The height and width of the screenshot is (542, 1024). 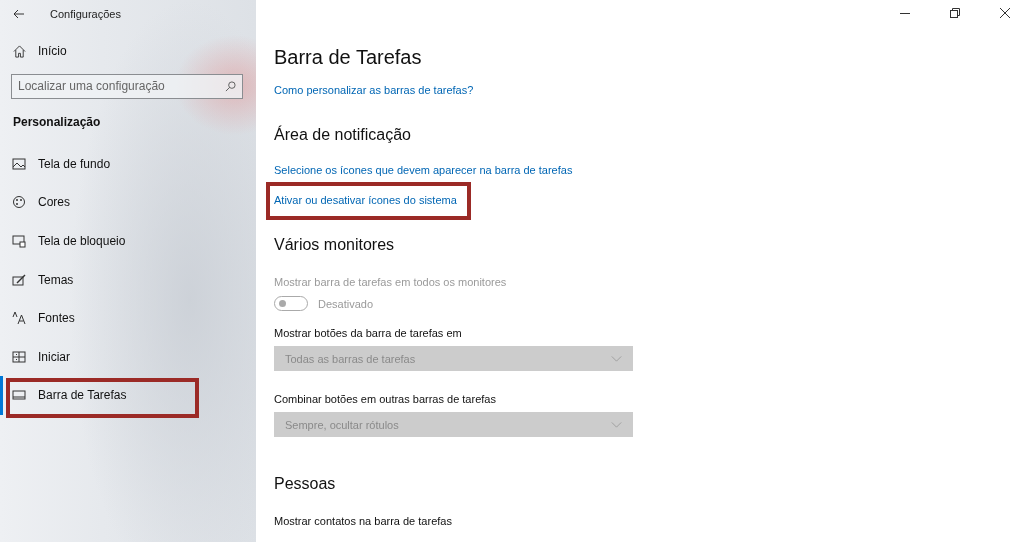 I want to click on link: Ativar ou desativar ícones do sistema, so click(x=365, y=200).